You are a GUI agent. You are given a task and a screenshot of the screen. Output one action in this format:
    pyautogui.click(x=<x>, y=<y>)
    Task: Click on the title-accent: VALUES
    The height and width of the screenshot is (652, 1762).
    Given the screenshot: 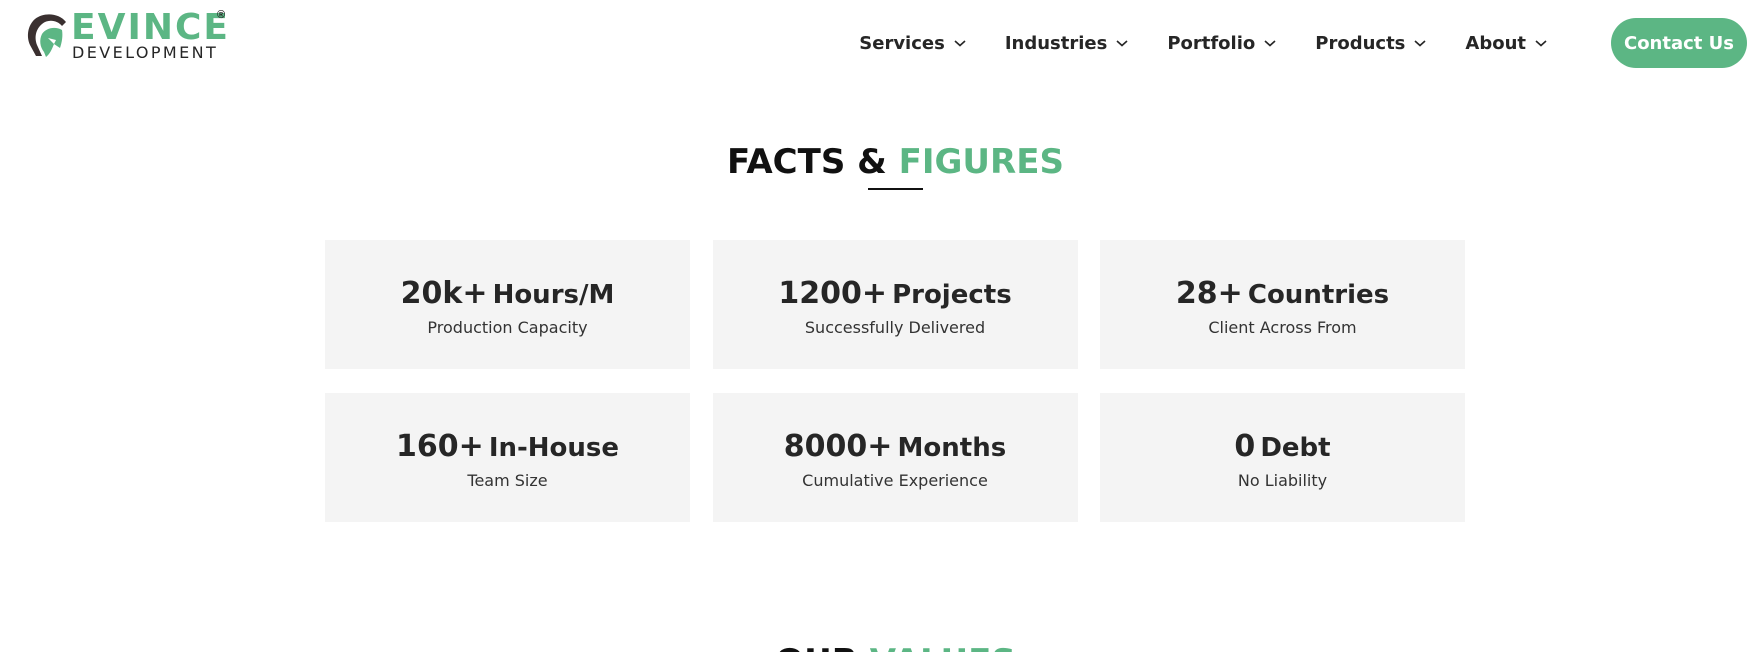 What is the action you would take?
    pyautogui.click(x=943, y=647)
    